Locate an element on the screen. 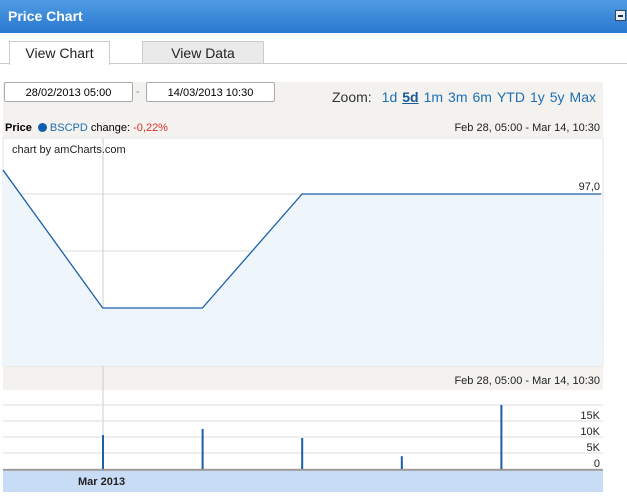  volume-y-tick: 5K is located at coordinates (594, 448).